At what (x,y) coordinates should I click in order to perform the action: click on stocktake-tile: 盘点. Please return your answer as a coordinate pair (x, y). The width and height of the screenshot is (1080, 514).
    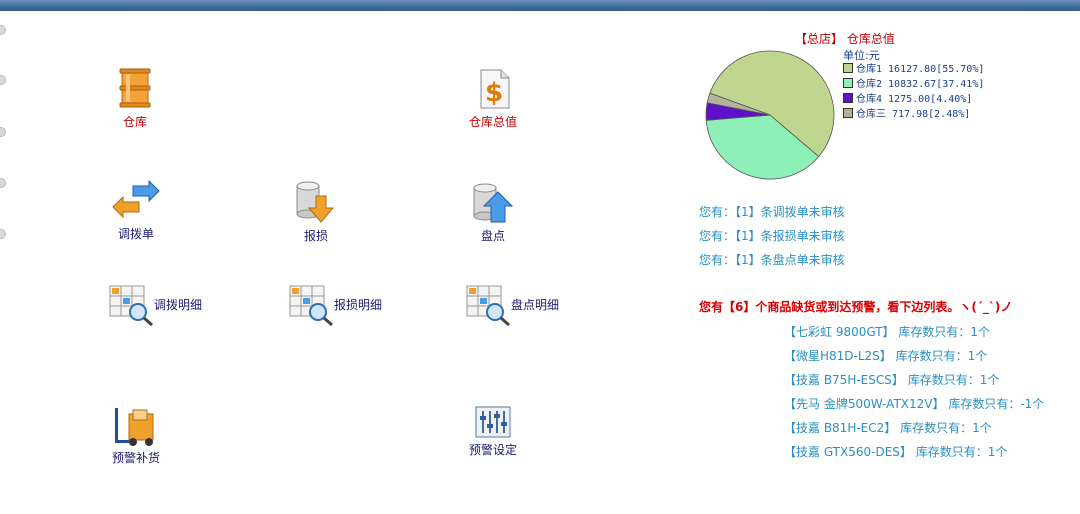
    Looking at the image, I should click on (493, 212).